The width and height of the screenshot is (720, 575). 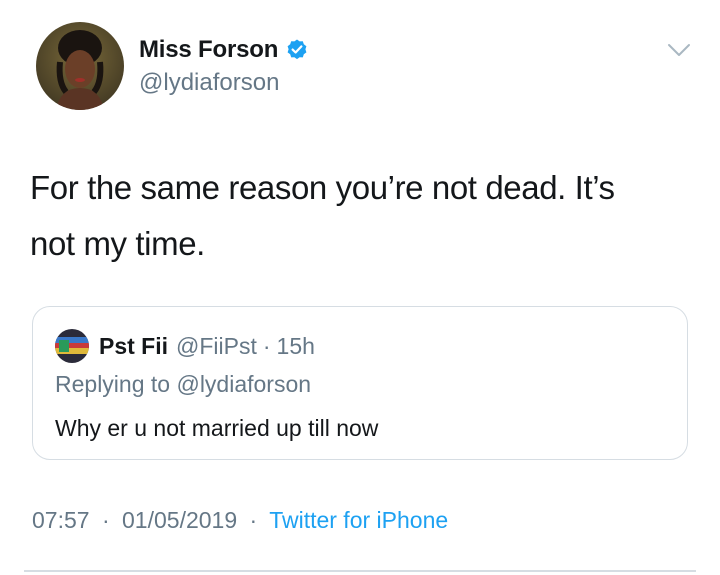 What do you see at coordinates (133, 346) in the screenshot?
I see `quoted-author-name: Pst Fii` at bounding box center [133, 346].